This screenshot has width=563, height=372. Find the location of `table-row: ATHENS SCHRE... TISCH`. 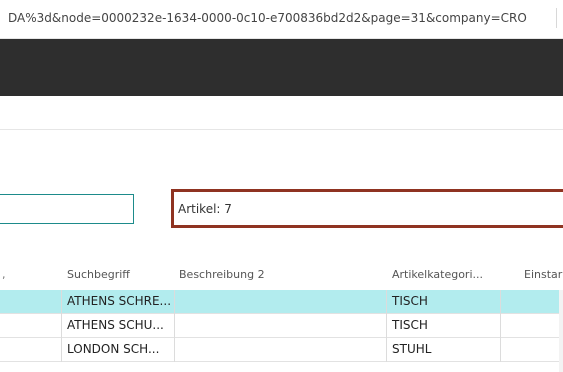

table-row: ATHENS SCHRE... TISCH is located at coordinates (281, 302).